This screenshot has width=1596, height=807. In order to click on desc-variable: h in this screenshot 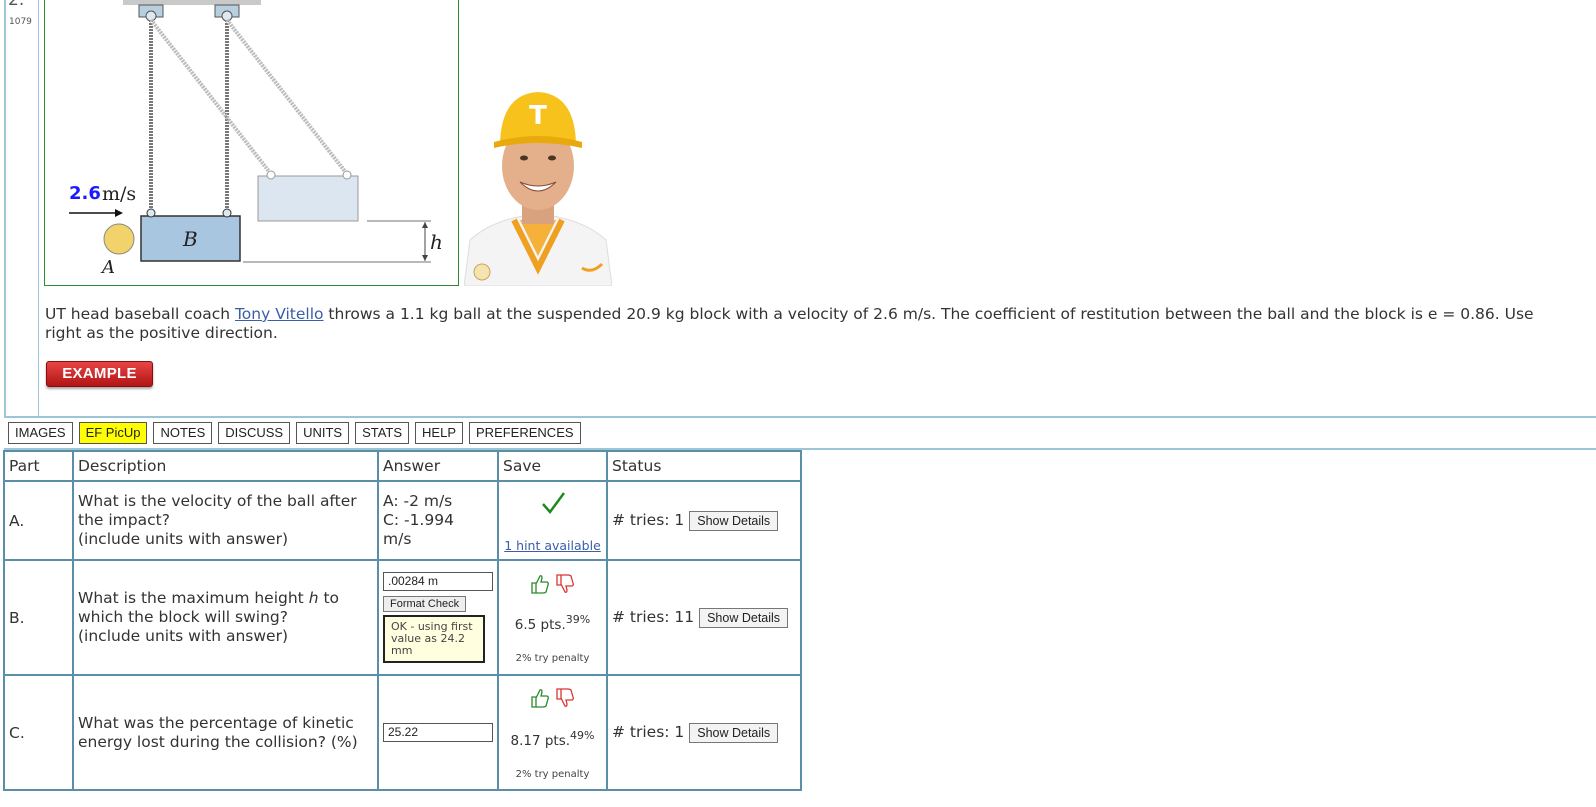, I will do `click(313, 598)`.